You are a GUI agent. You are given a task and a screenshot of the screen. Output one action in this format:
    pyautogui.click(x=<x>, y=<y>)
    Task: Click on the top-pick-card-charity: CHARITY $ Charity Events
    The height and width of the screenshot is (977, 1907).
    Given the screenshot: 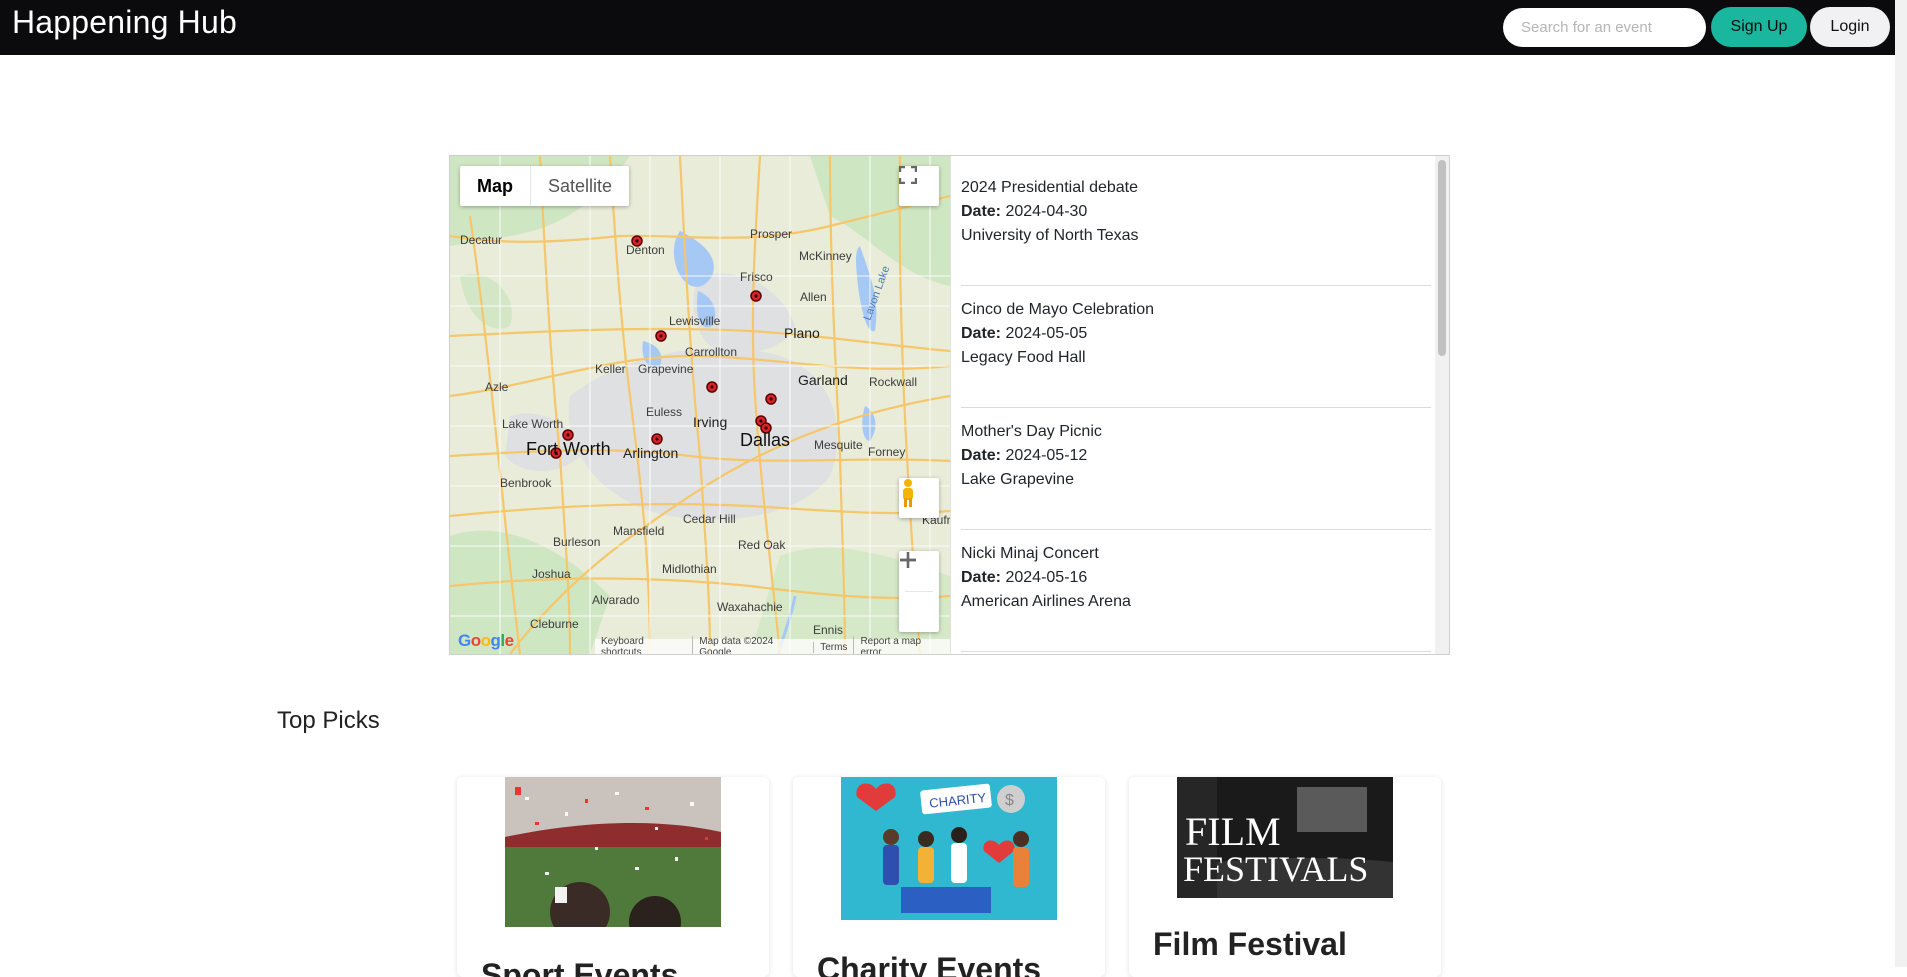 What is the action you would take?
    pyautogui.click(x=949, y=877)
    